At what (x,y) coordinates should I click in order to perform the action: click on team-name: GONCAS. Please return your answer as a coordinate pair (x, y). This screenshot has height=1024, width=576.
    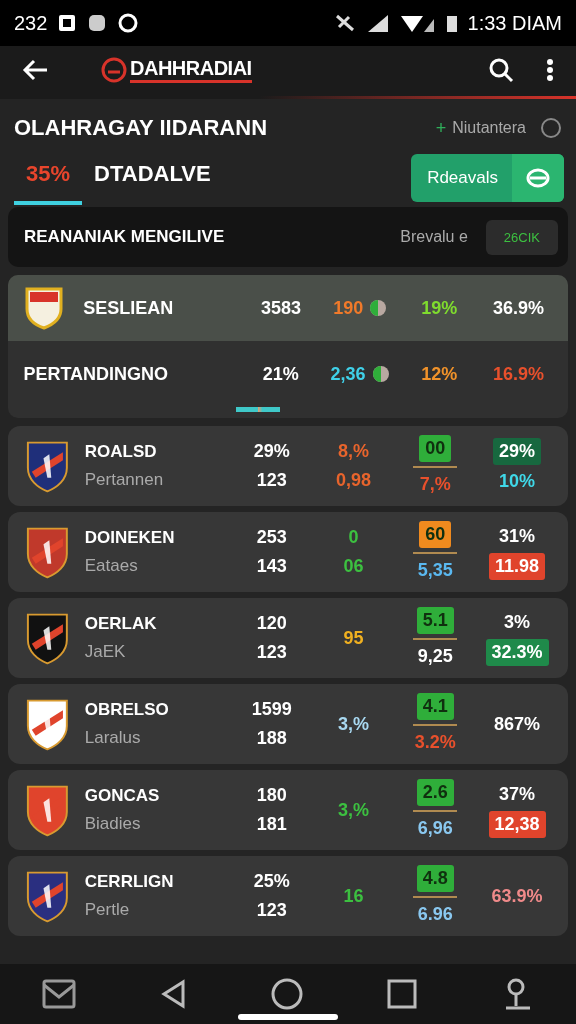
    Looking at the image, I should click on (122, 796).